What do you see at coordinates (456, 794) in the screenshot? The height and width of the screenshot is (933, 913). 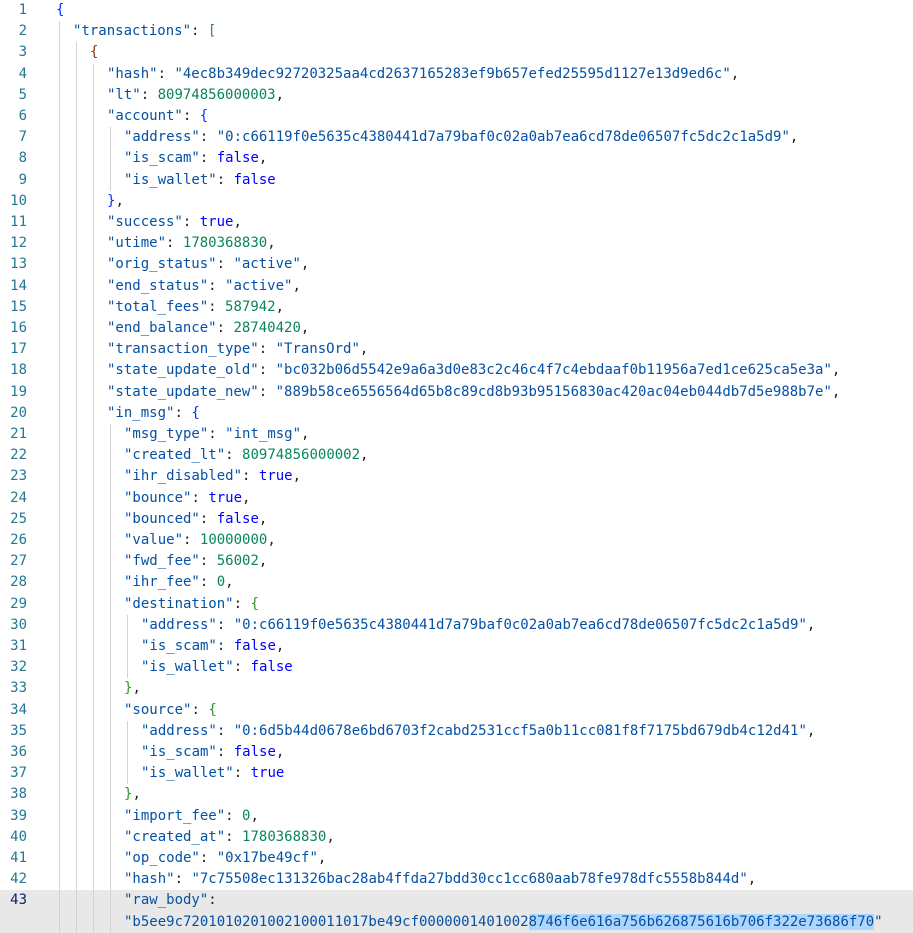 I see `code-line: 38},` at bounding box center [456, 794].